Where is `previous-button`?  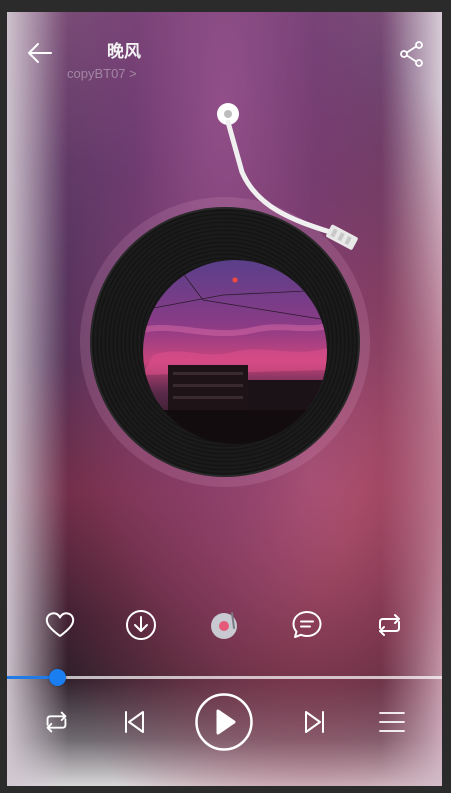 previous-button is located at coordinates (134, 722).